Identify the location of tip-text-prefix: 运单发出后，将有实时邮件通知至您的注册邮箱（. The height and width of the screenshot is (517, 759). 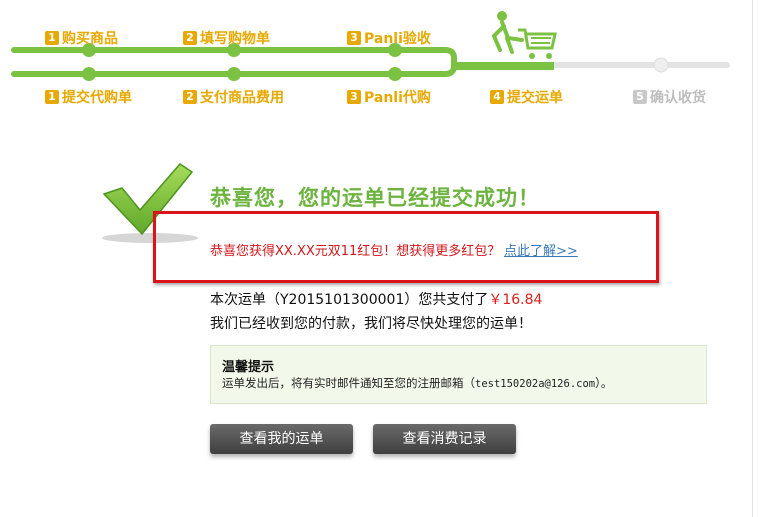
(348, 383).